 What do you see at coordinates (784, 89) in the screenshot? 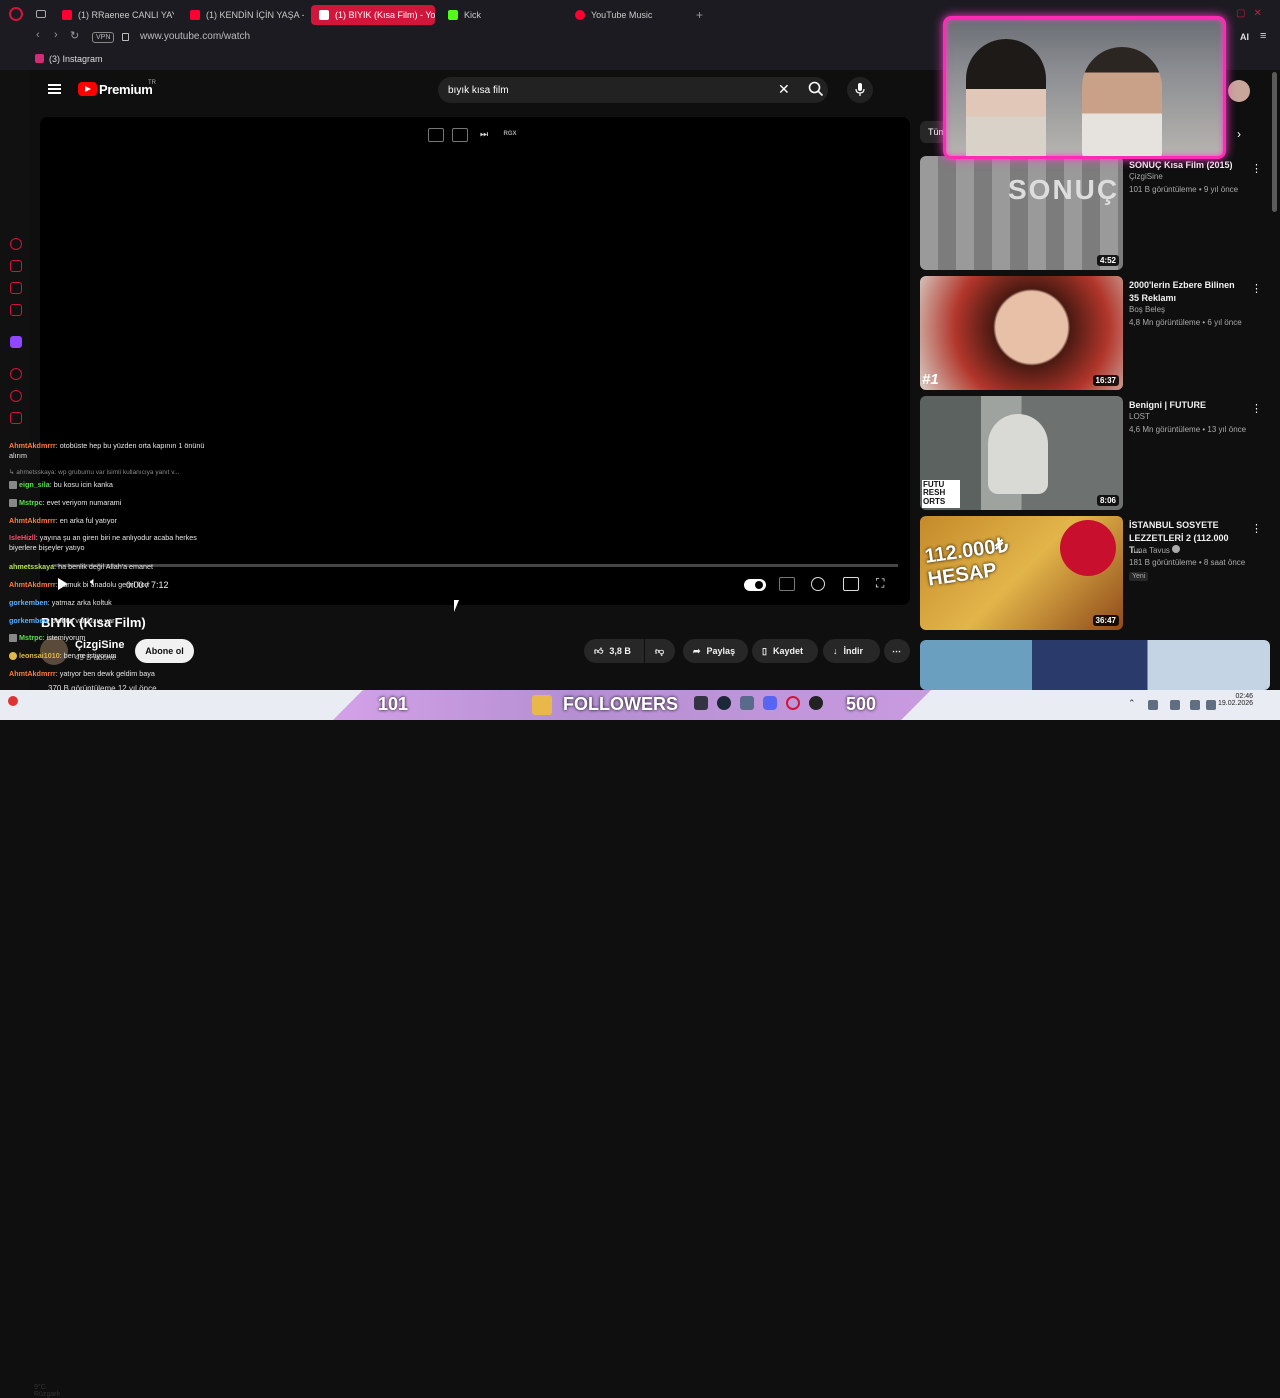
I see `clear-search-icon: ✕` at bounding box center [784, 89].